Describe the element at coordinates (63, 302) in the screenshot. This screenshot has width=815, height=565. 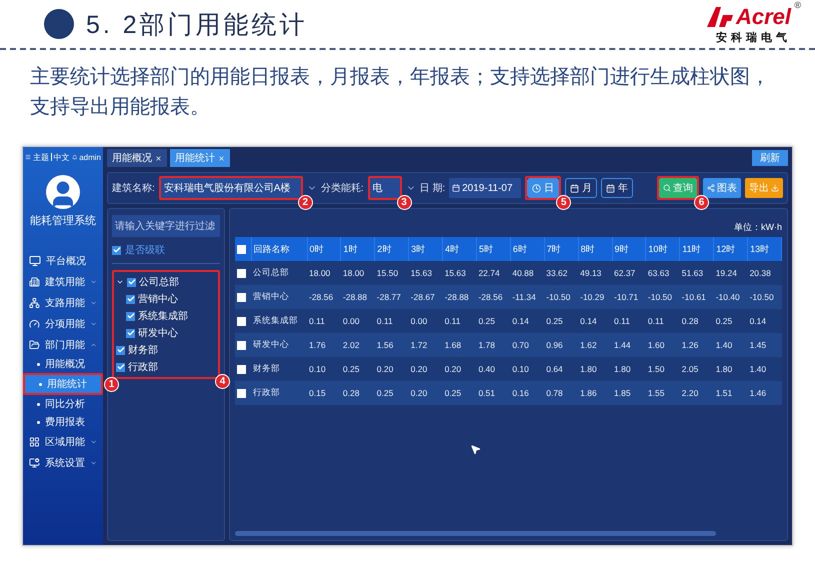
I see `nav-item: 支路用能` at that location.